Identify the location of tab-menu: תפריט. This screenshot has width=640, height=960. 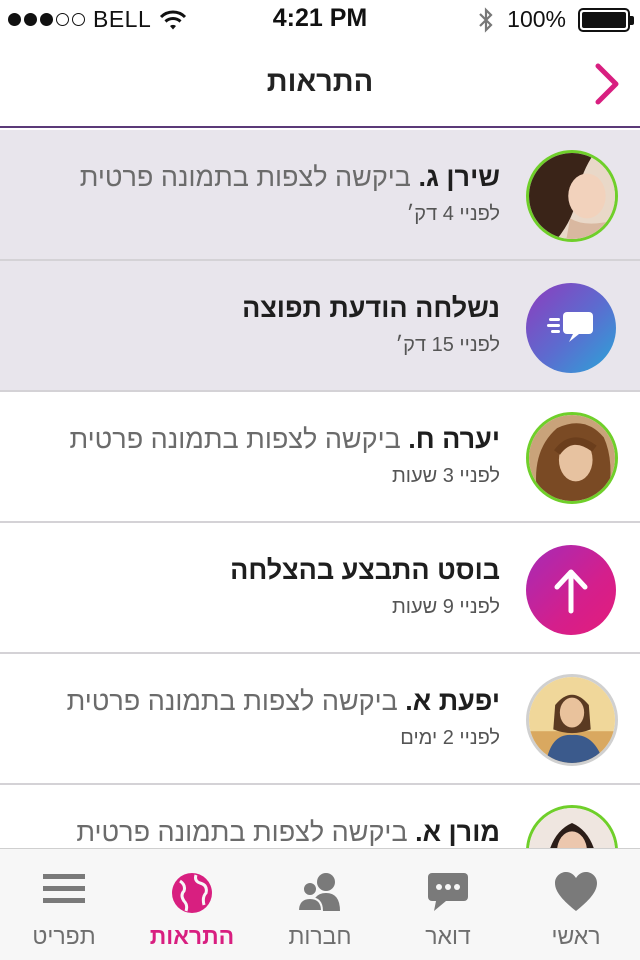
(64, 904).